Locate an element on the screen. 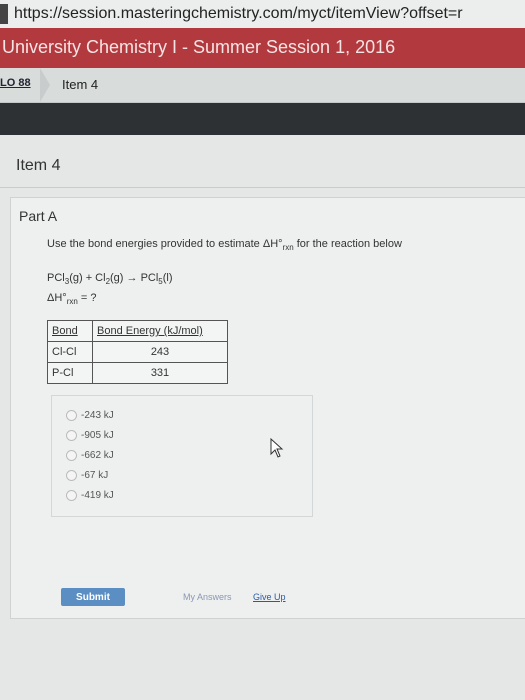 This screenshot has width=525, height=700. choice-option: -67 kJ is located at coordinates (87, 478).